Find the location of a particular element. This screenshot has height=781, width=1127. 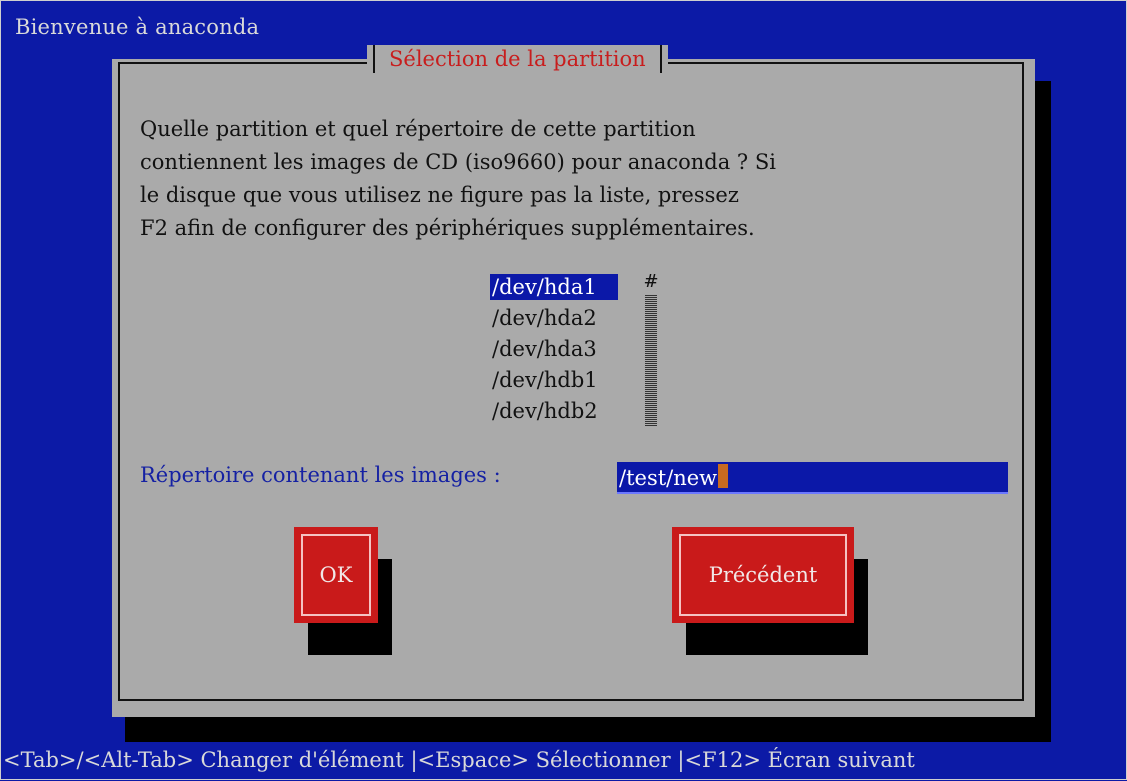

partition-item-hdb2: /dev/hdb2 is located at coordinates (545, 411).